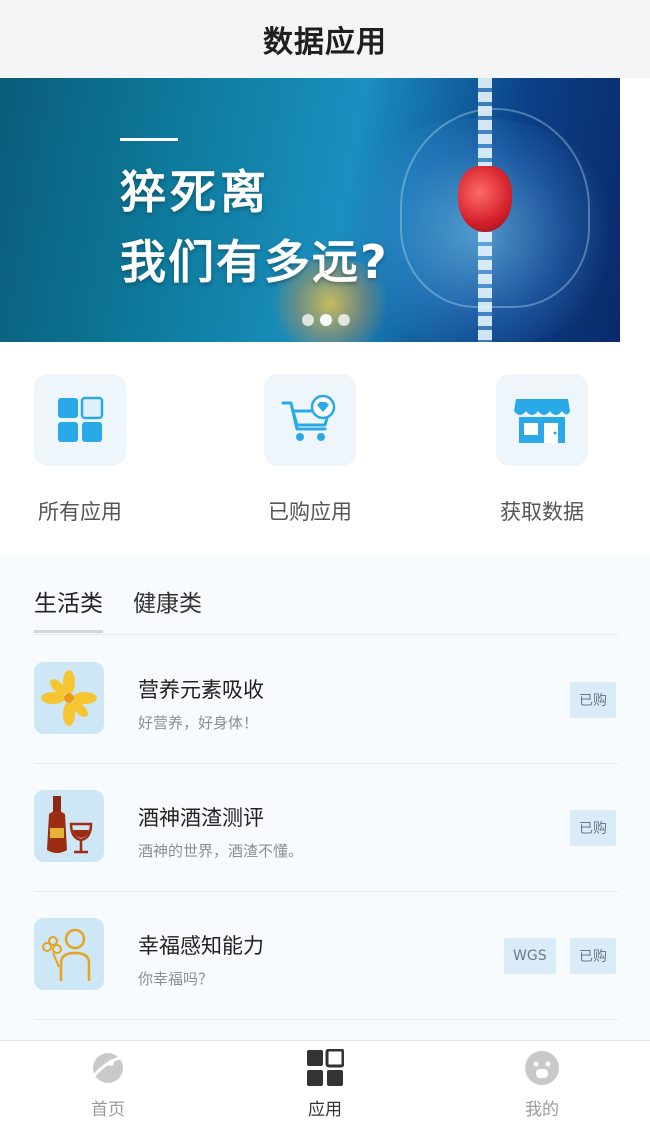 This screenshot has width=650, height=1121. I want to click on wine-icon, so click(69, 826).